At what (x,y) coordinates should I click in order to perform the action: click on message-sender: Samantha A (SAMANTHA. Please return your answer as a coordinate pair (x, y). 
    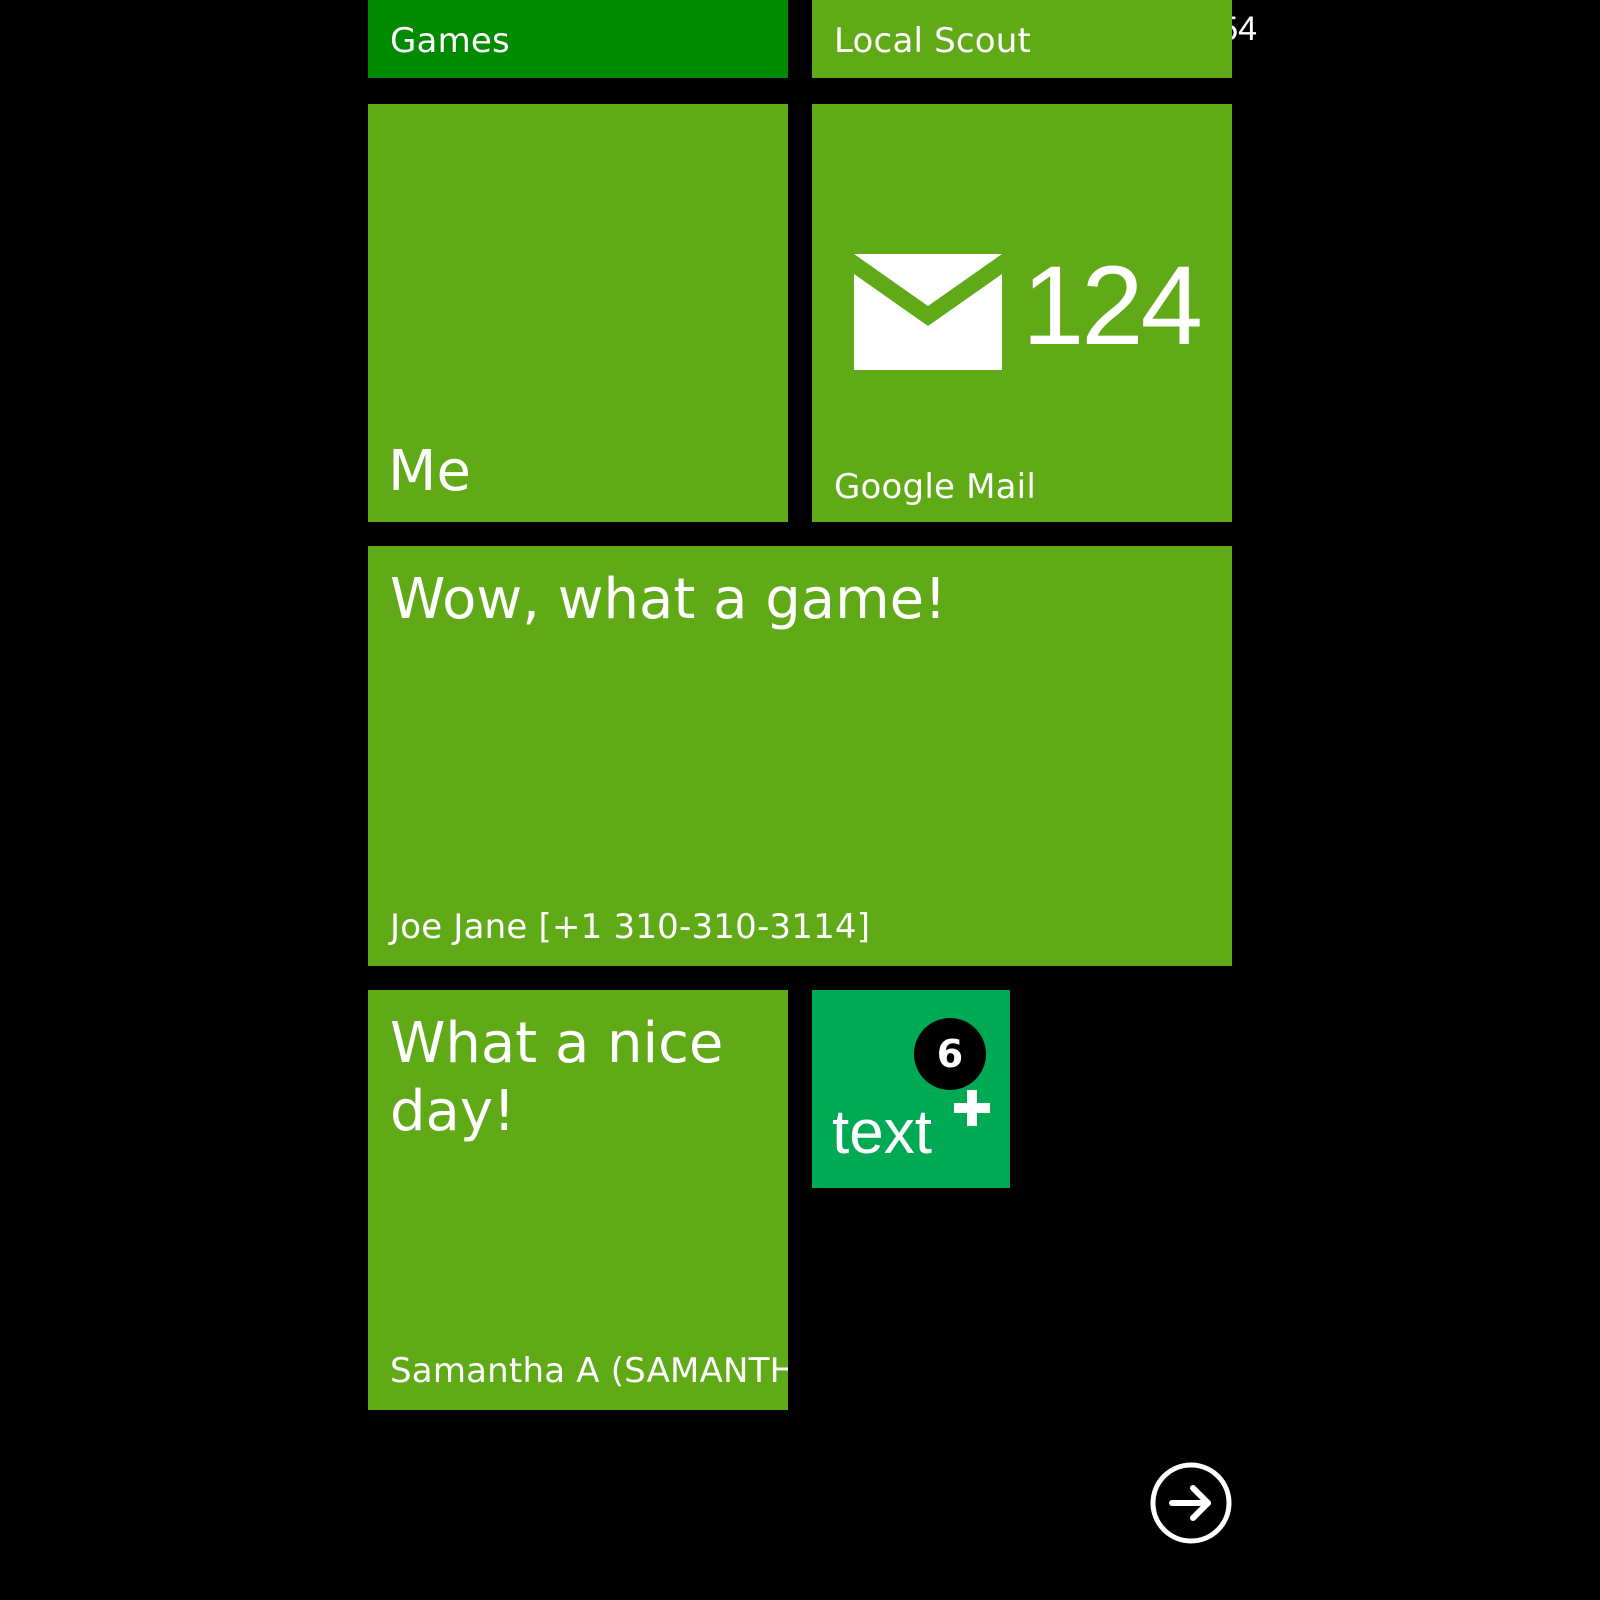
    Looking at the image, I should click on (589, 1371).